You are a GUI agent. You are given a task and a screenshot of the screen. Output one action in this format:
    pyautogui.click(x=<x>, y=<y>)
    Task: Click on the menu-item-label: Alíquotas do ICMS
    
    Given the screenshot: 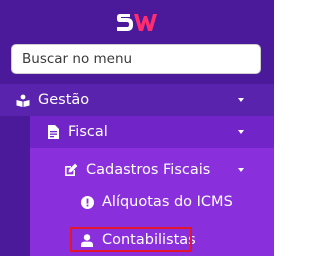 What is the action you would take?
    pyautogui.click(x=167, y=202)
    